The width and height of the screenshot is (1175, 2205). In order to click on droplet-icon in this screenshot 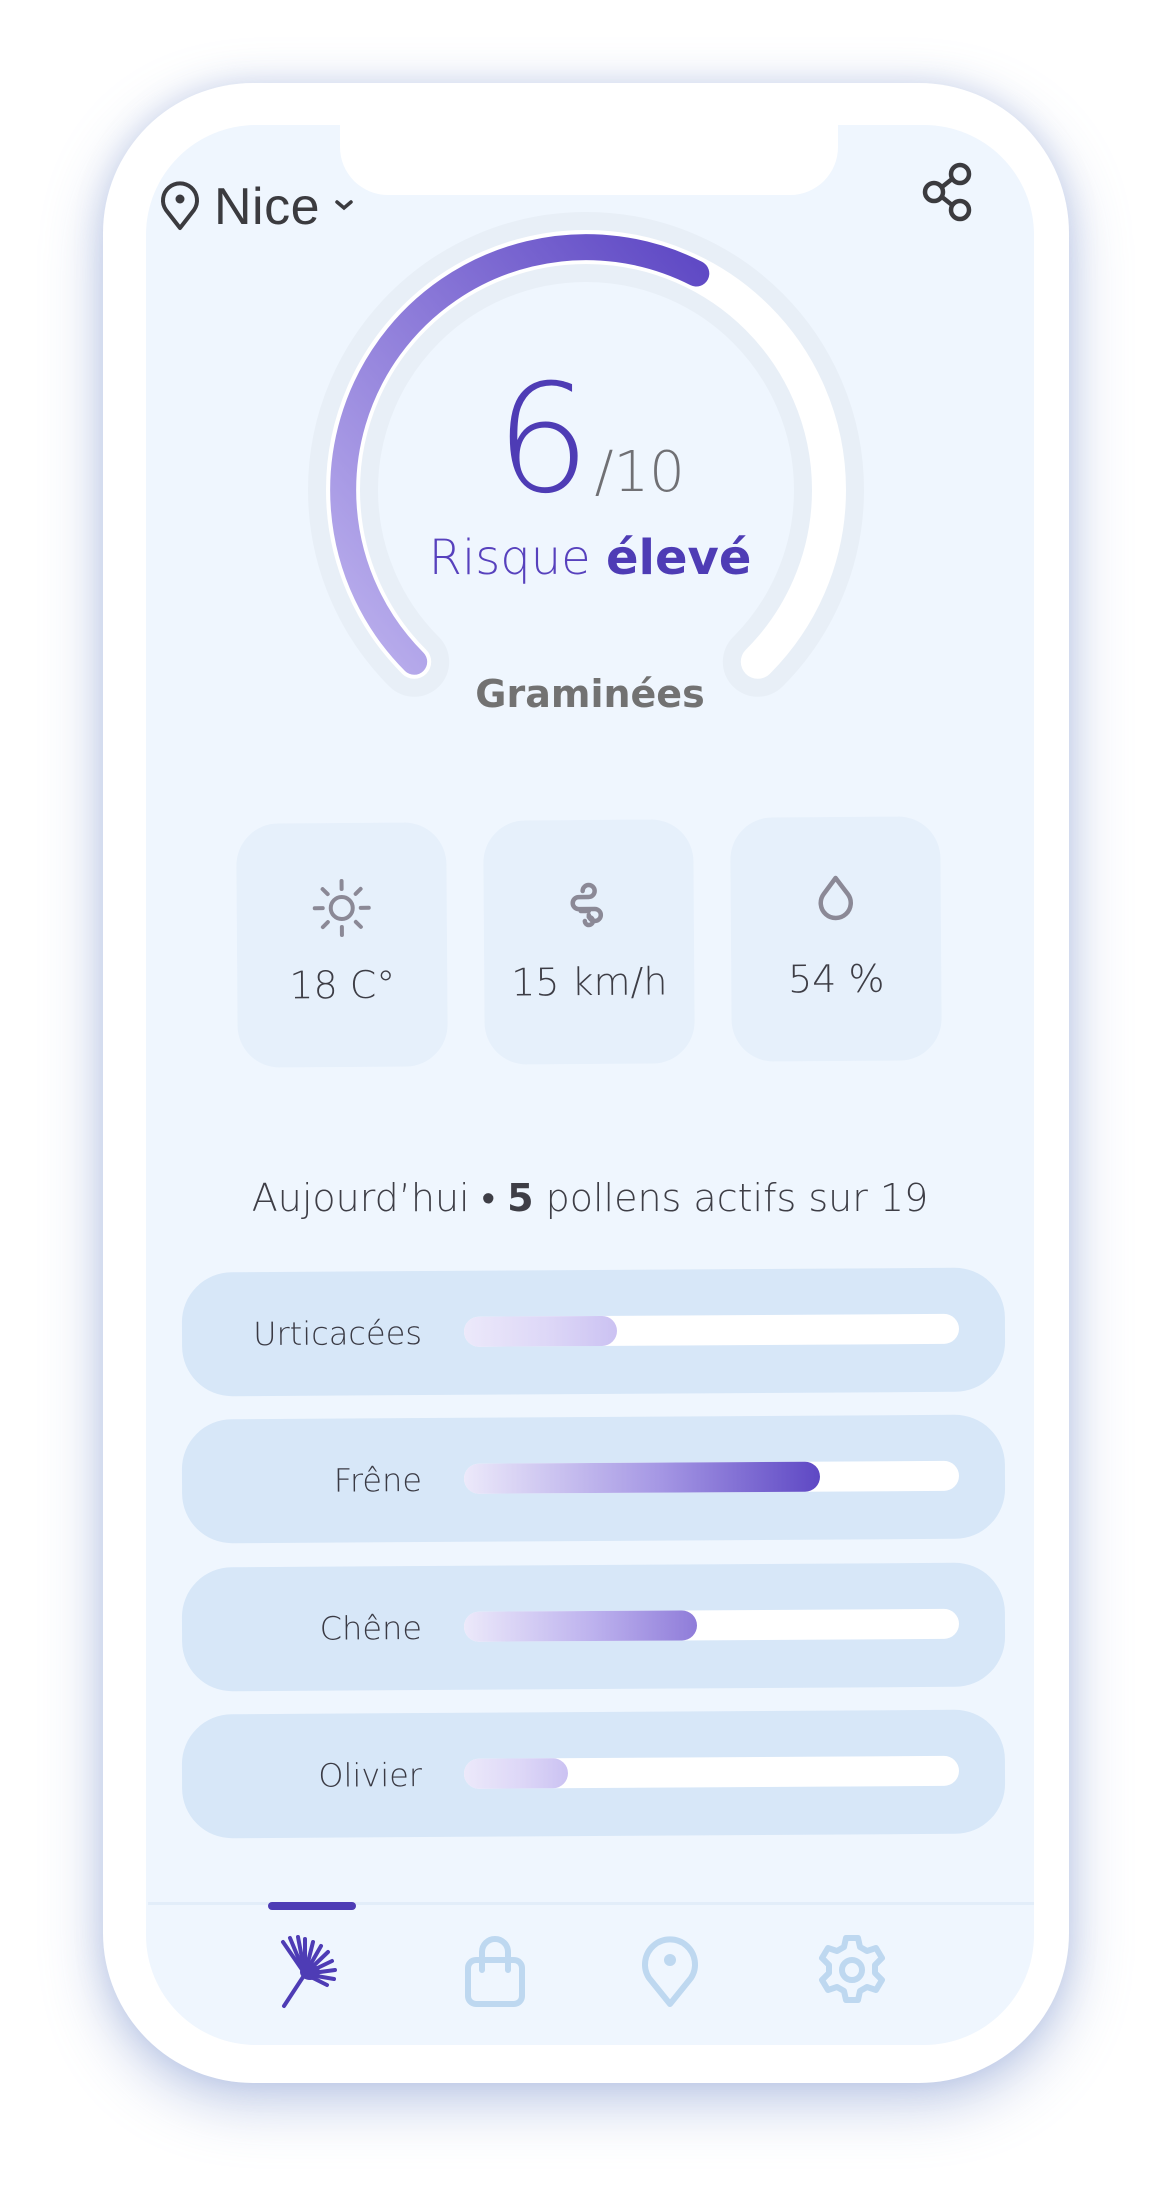, I will do `click(835, 898)`.